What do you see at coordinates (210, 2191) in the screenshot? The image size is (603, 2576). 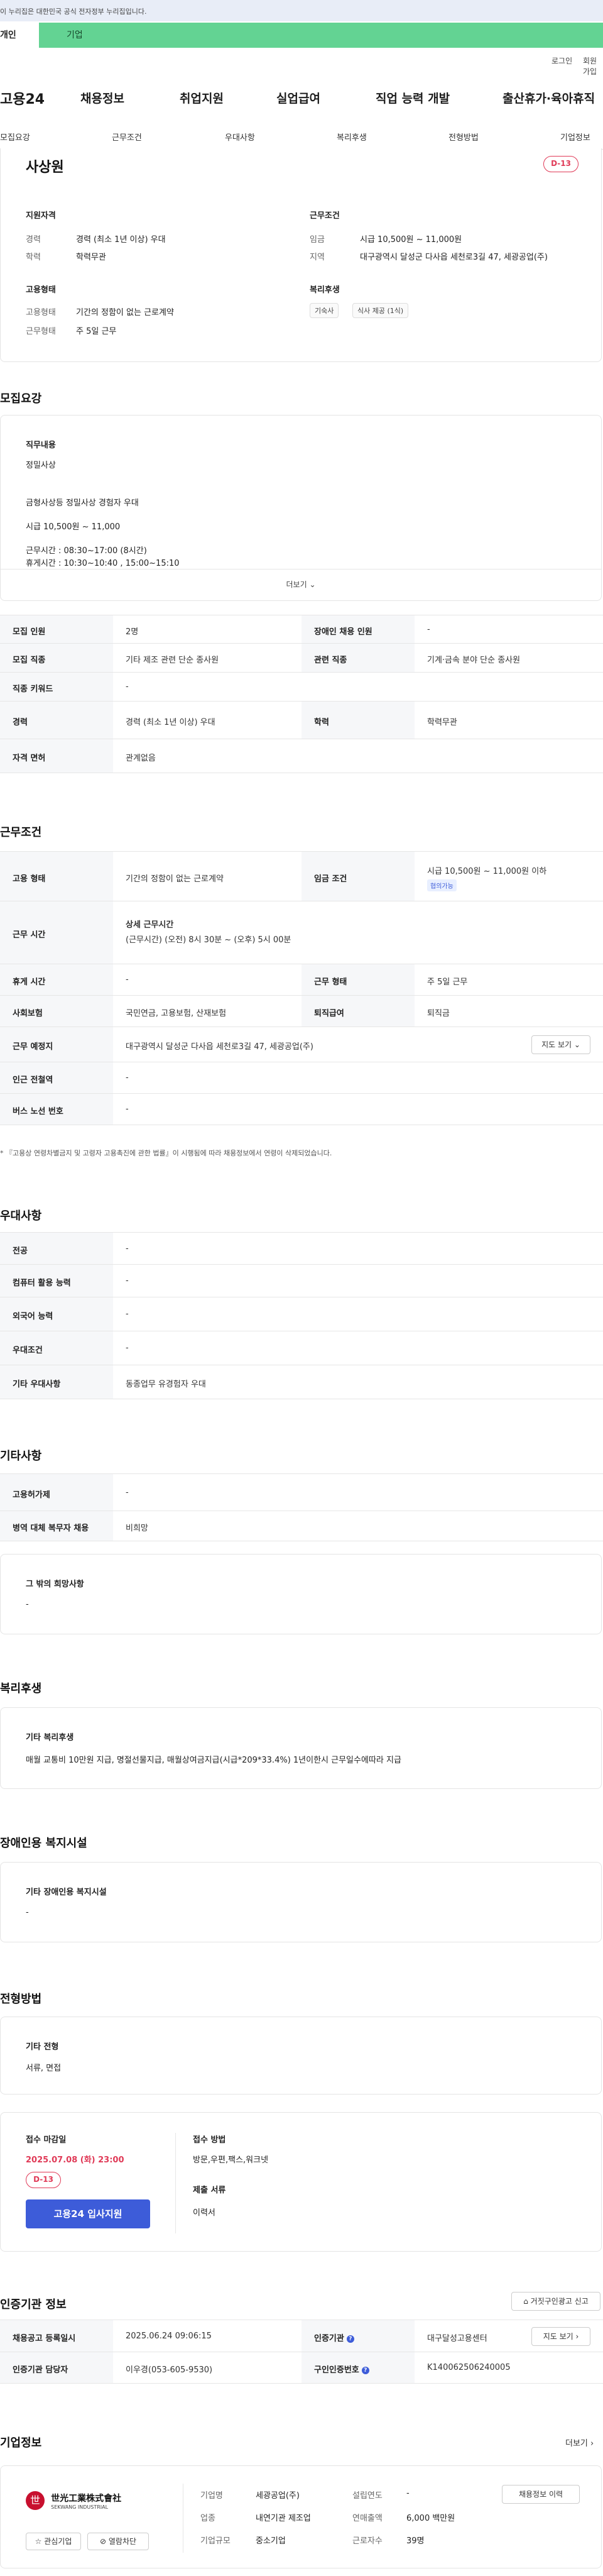 I see `docs-heading: 제출 서류` at bounding box center [210, 2191].